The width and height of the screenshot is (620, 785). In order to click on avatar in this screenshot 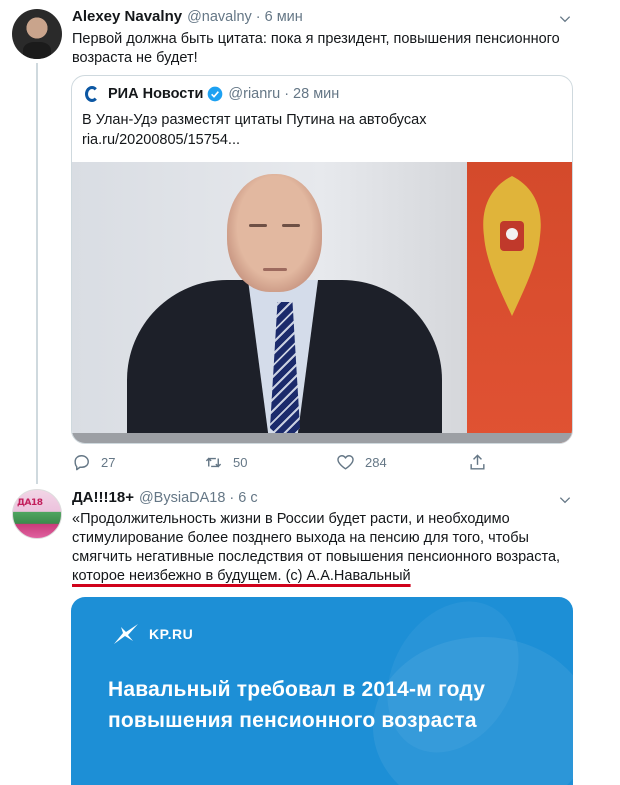, I will do `click(37, 34)`.